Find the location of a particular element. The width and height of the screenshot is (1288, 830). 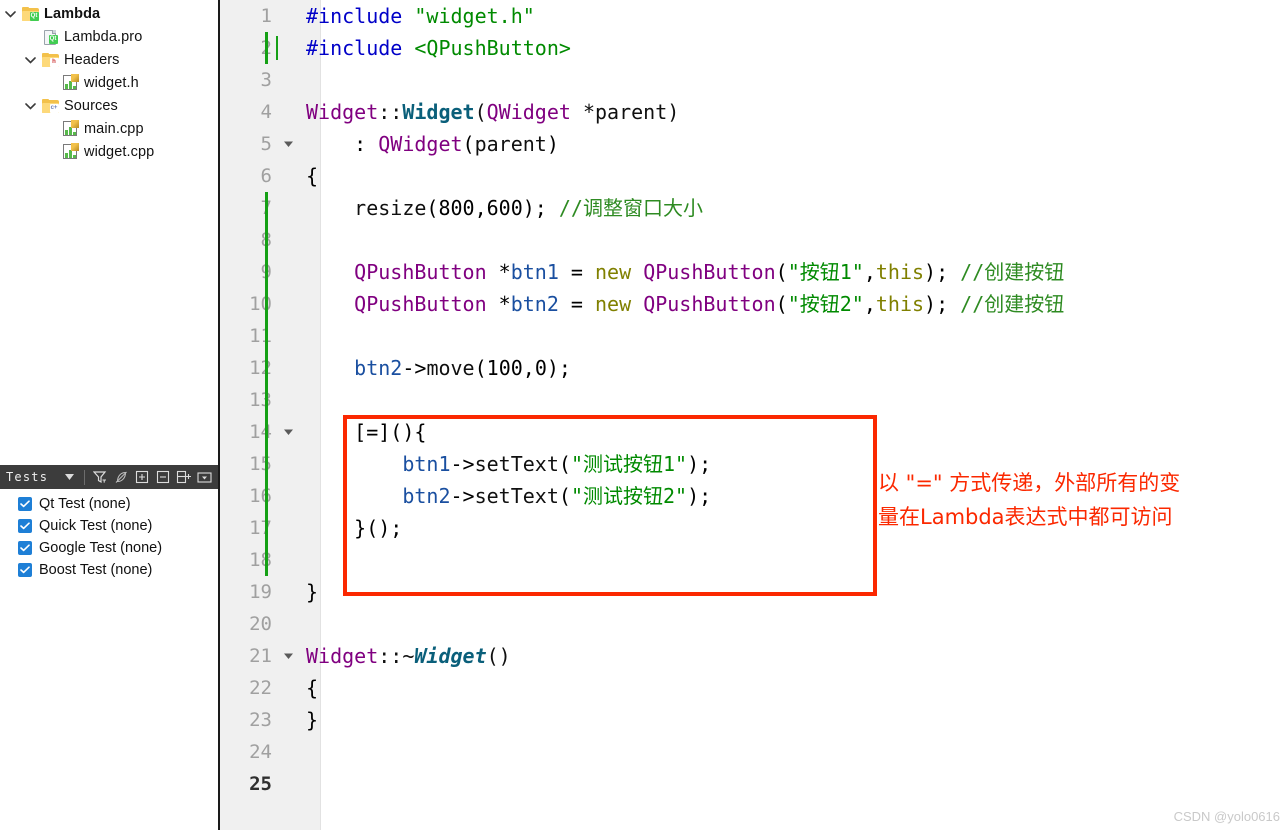

code-text: resize(800,600); //调整窗口大小 is located at coordinates (528, 208).